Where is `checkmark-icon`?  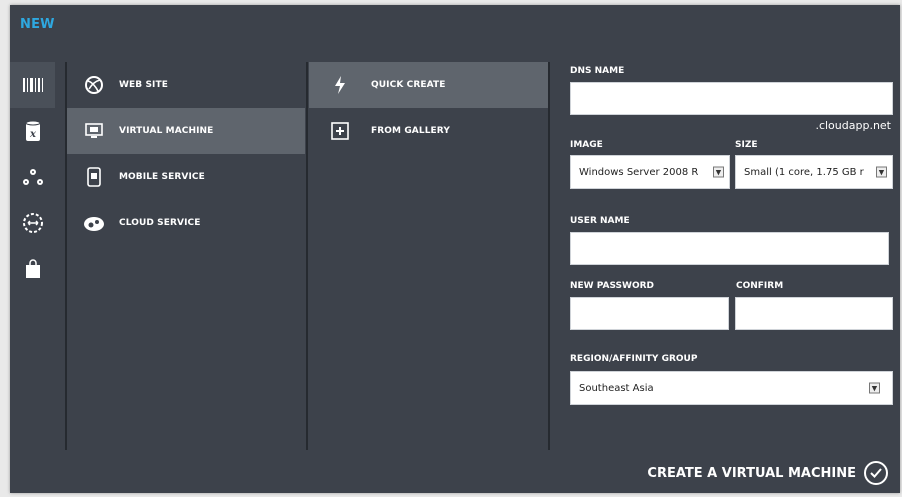 checkmark-icon is located at coordinates (876, 473).